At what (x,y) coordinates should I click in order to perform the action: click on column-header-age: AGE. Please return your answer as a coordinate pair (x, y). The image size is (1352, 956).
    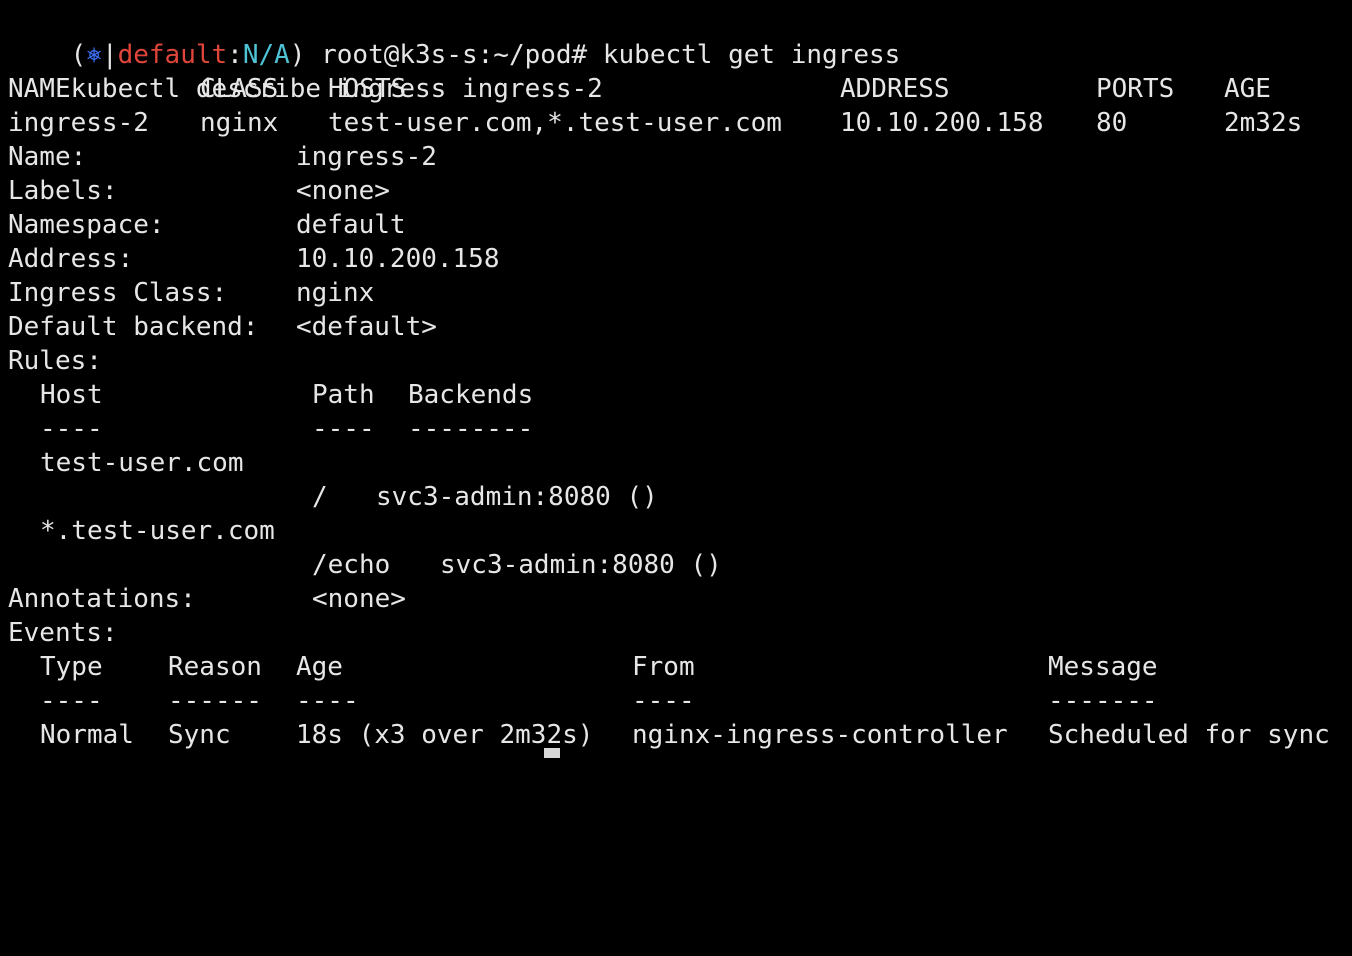
    Looking at the image, I should click on (1247, 89).